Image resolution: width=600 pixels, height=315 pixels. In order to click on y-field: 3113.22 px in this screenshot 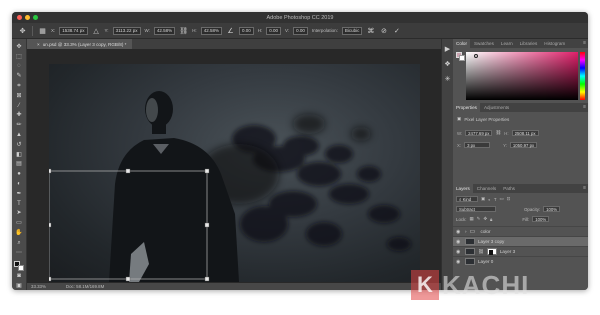, I will do `click(126, 30)`.